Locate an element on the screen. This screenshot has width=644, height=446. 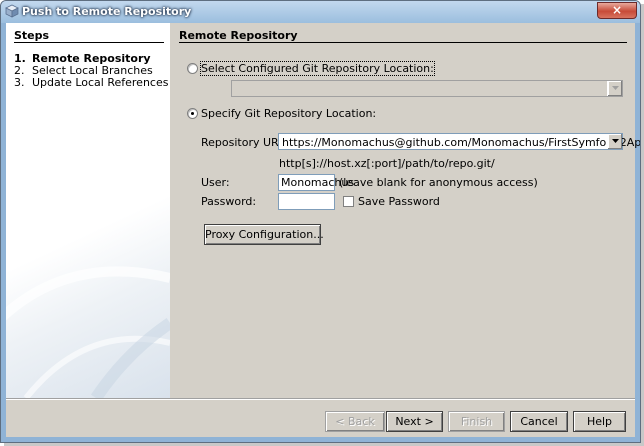
specify-location-label: Specify Git Repository Location: is located at coordinates (288, 113).